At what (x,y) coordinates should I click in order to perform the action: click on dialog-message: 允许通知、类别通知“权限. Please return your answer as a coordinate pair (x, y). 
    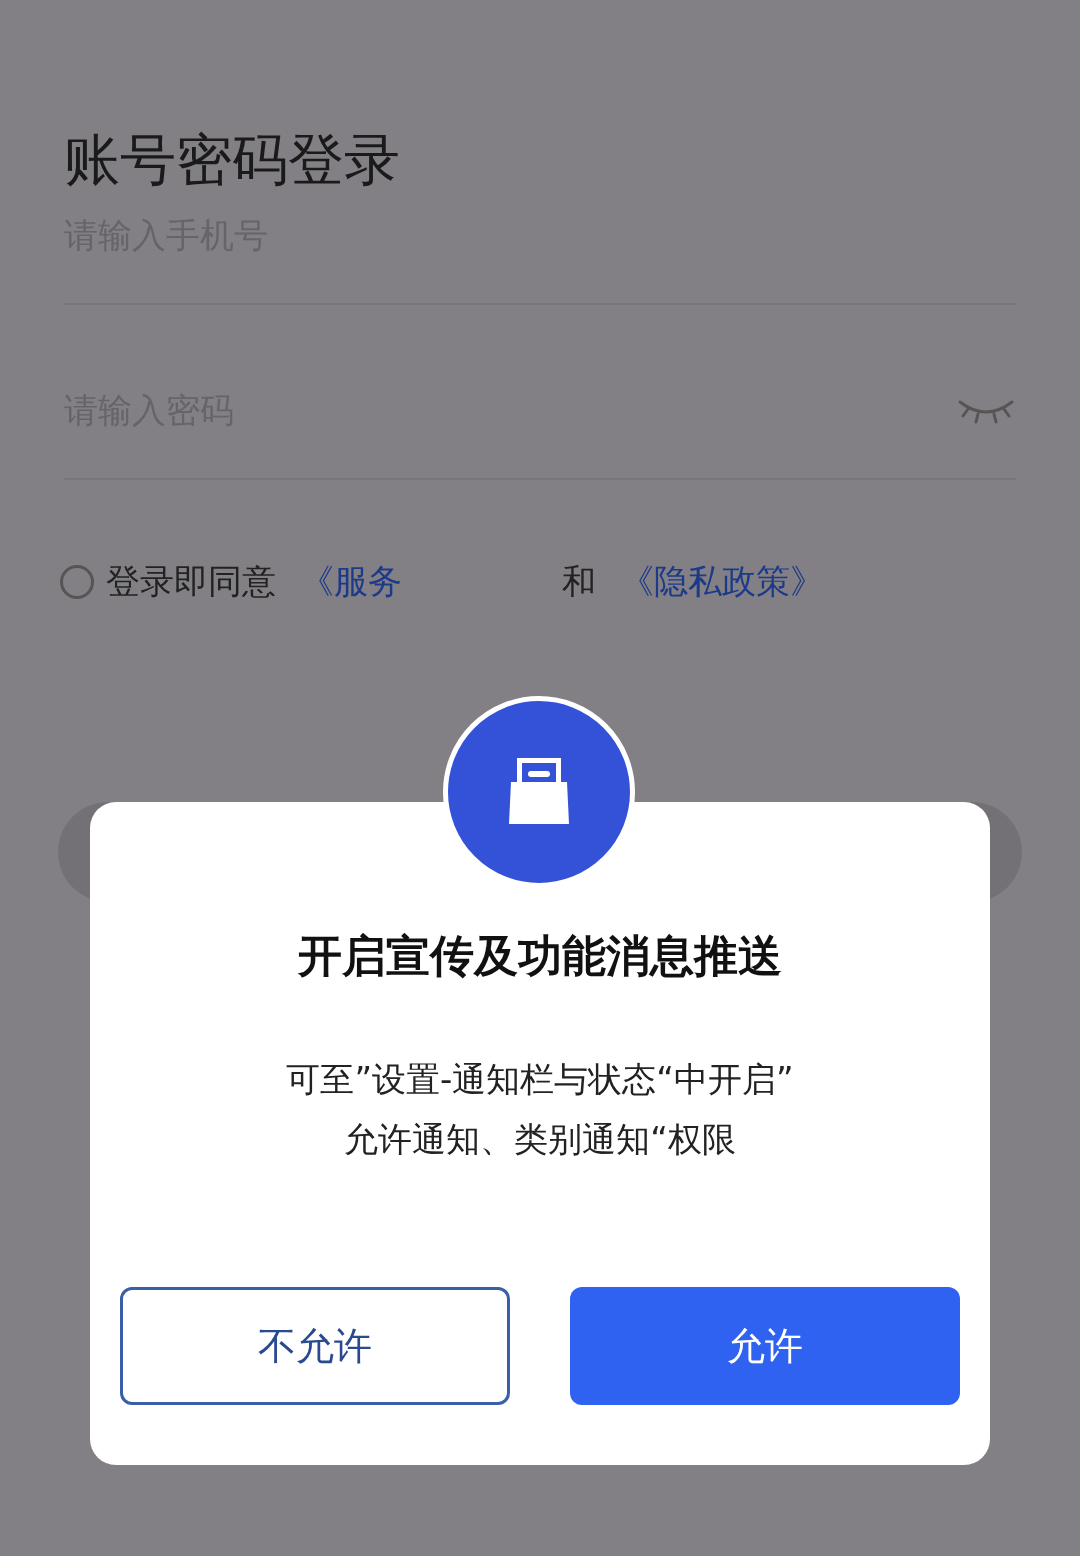
    Looking at the image, I should click on (540, 1139).